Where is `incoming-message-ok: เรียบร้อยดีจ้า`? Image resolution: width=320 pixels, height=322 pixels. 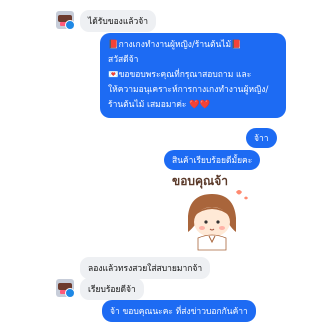
incoming-message-ok: เรียบร้อยดีจ้า is located at coordinates (112, 289).